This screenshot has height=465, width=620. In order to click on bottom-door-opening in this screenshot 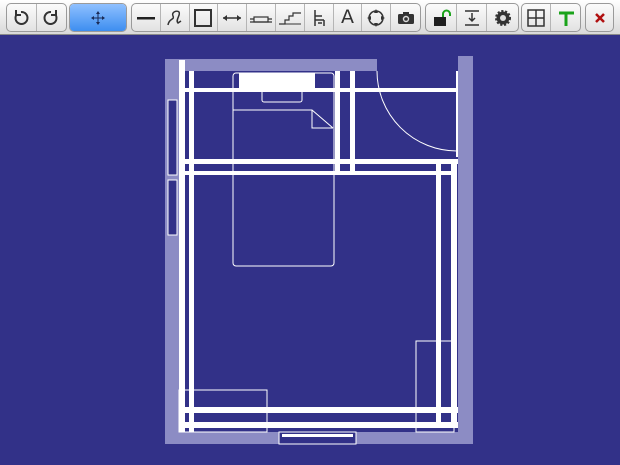, I will do `click(317, 438)`.